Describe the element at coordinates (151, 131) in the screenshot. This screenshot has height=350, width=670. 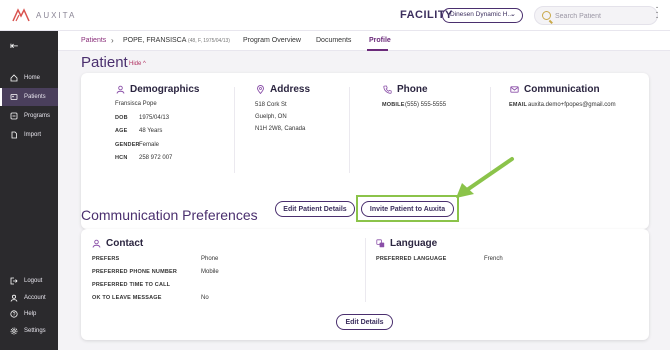
I see `age-value: 48 Years` at that location.